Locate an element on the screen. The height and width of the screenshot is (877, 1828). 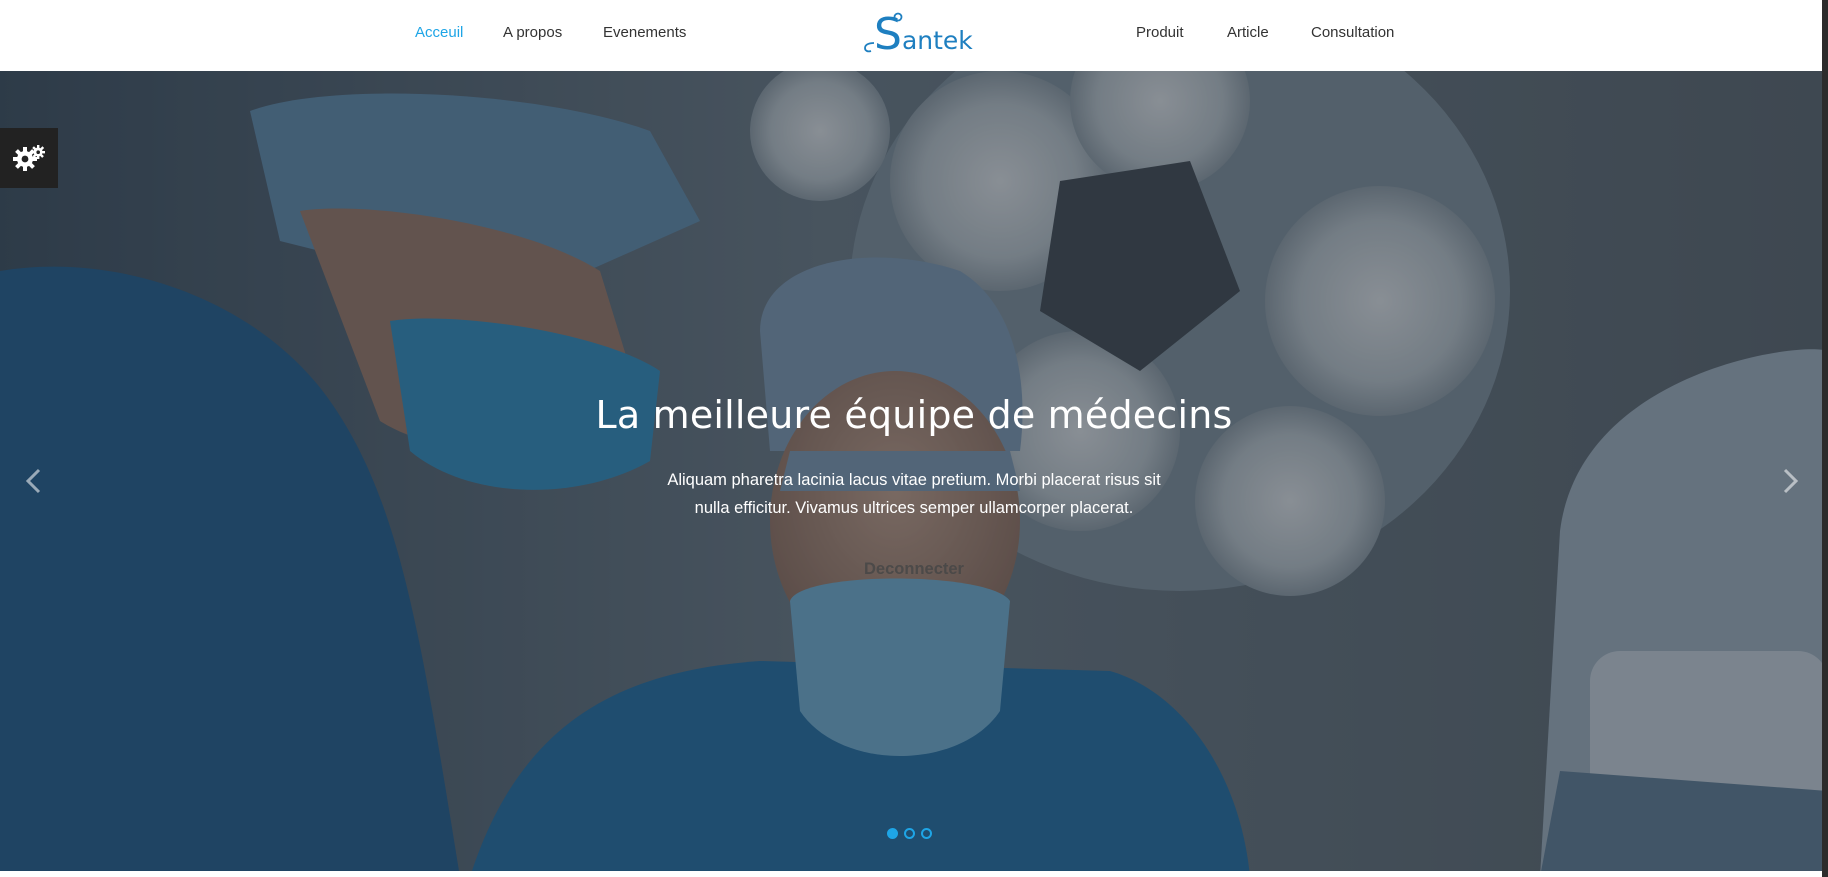
slider-prev-button is located at coordinates (34, 481).